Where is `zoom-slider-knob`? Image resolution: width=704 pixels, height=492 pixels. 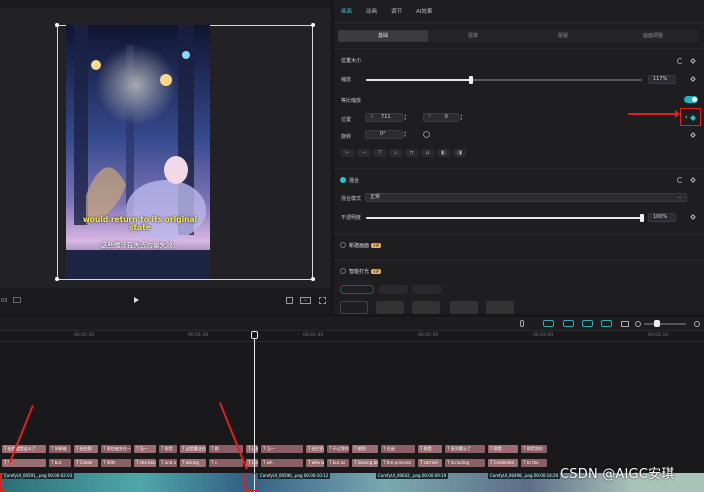 zoom-slider-knob is located at coordinates (657, 323).